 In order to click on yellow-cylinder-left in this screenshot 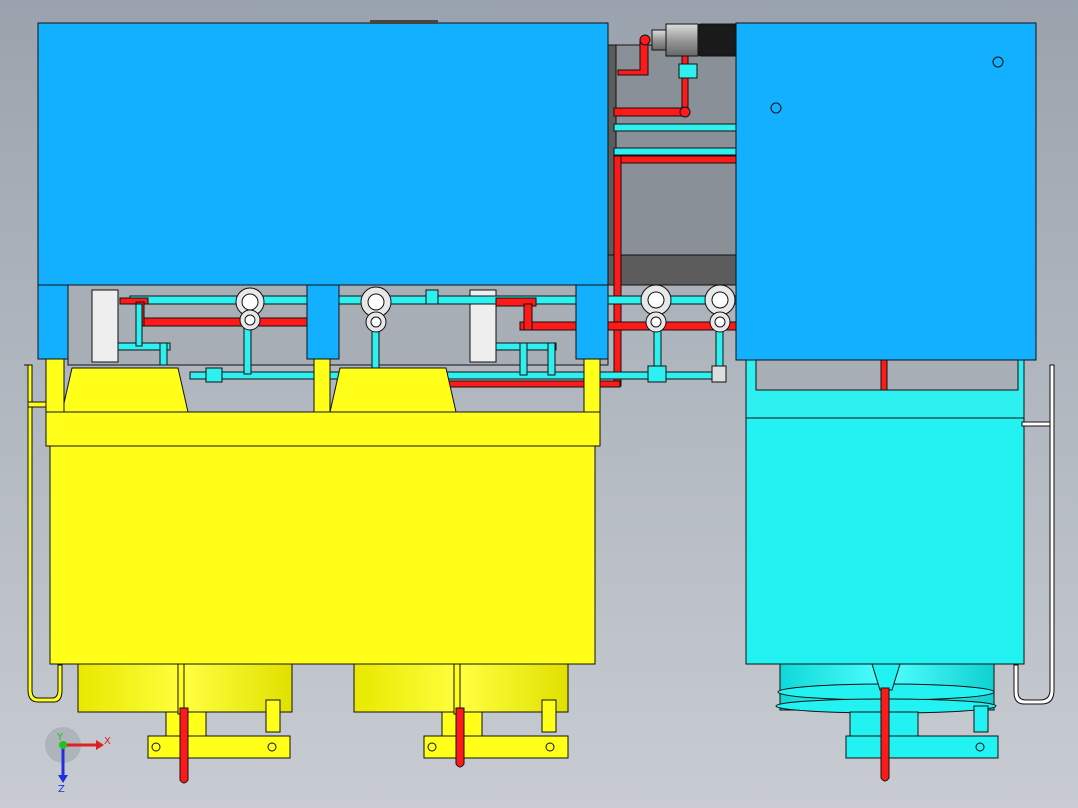, I will do `click(185, 688)`.